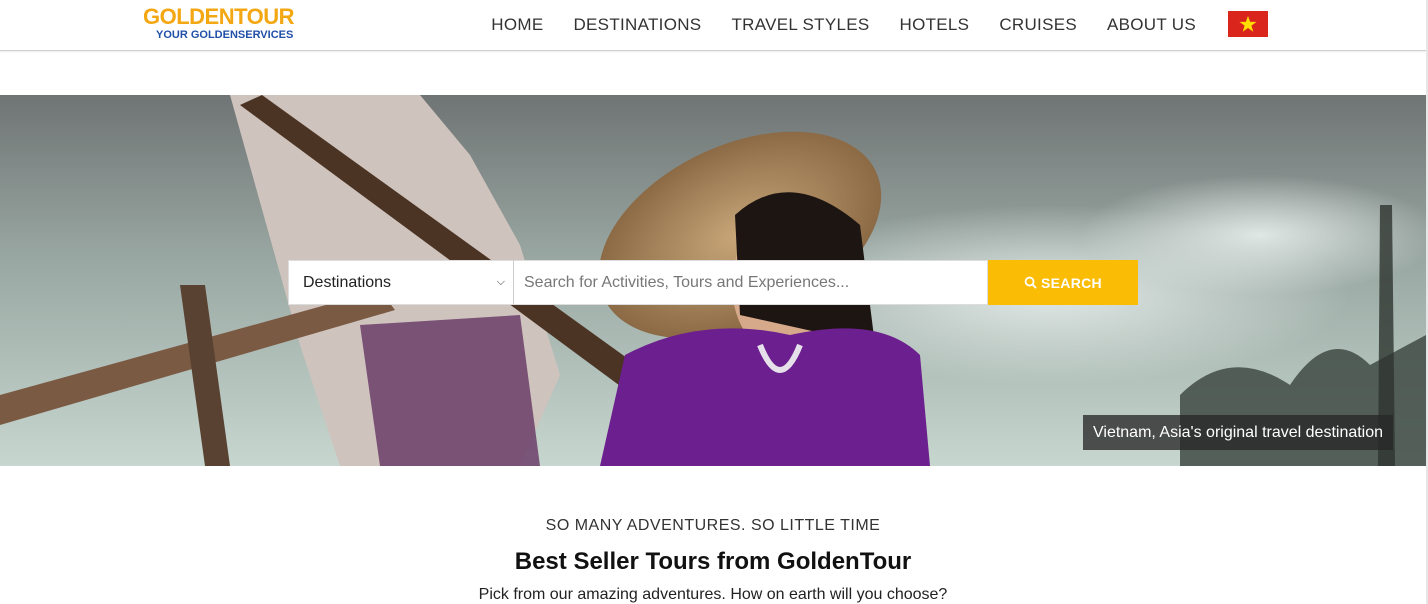  I want to click on logo-tagline: YOUR GOLDENSERVICES, so click(225, 35).